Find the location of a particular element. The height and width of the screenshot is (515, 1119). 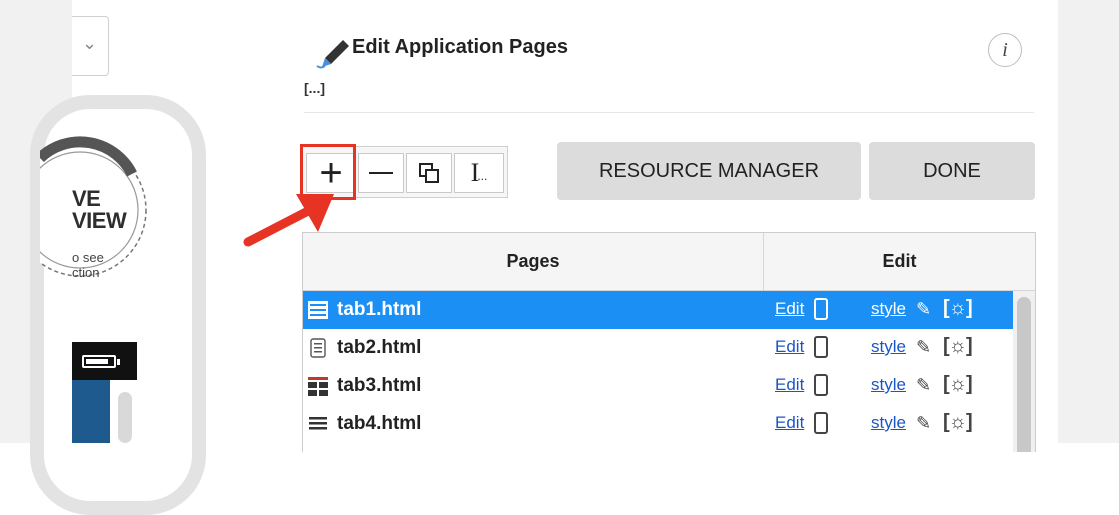

copy-icon is located at coordinates (429, 173).